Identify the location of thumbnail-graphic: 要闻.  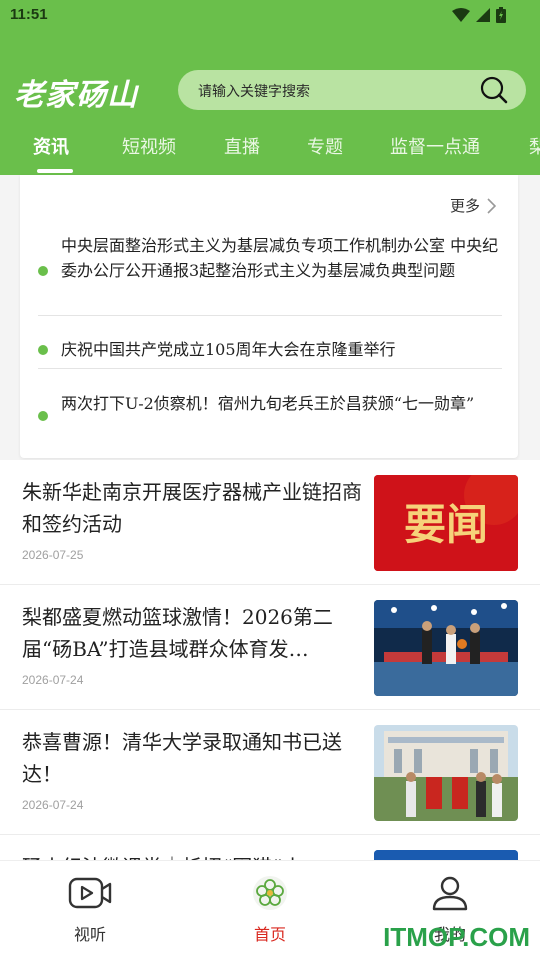
(446, 523).